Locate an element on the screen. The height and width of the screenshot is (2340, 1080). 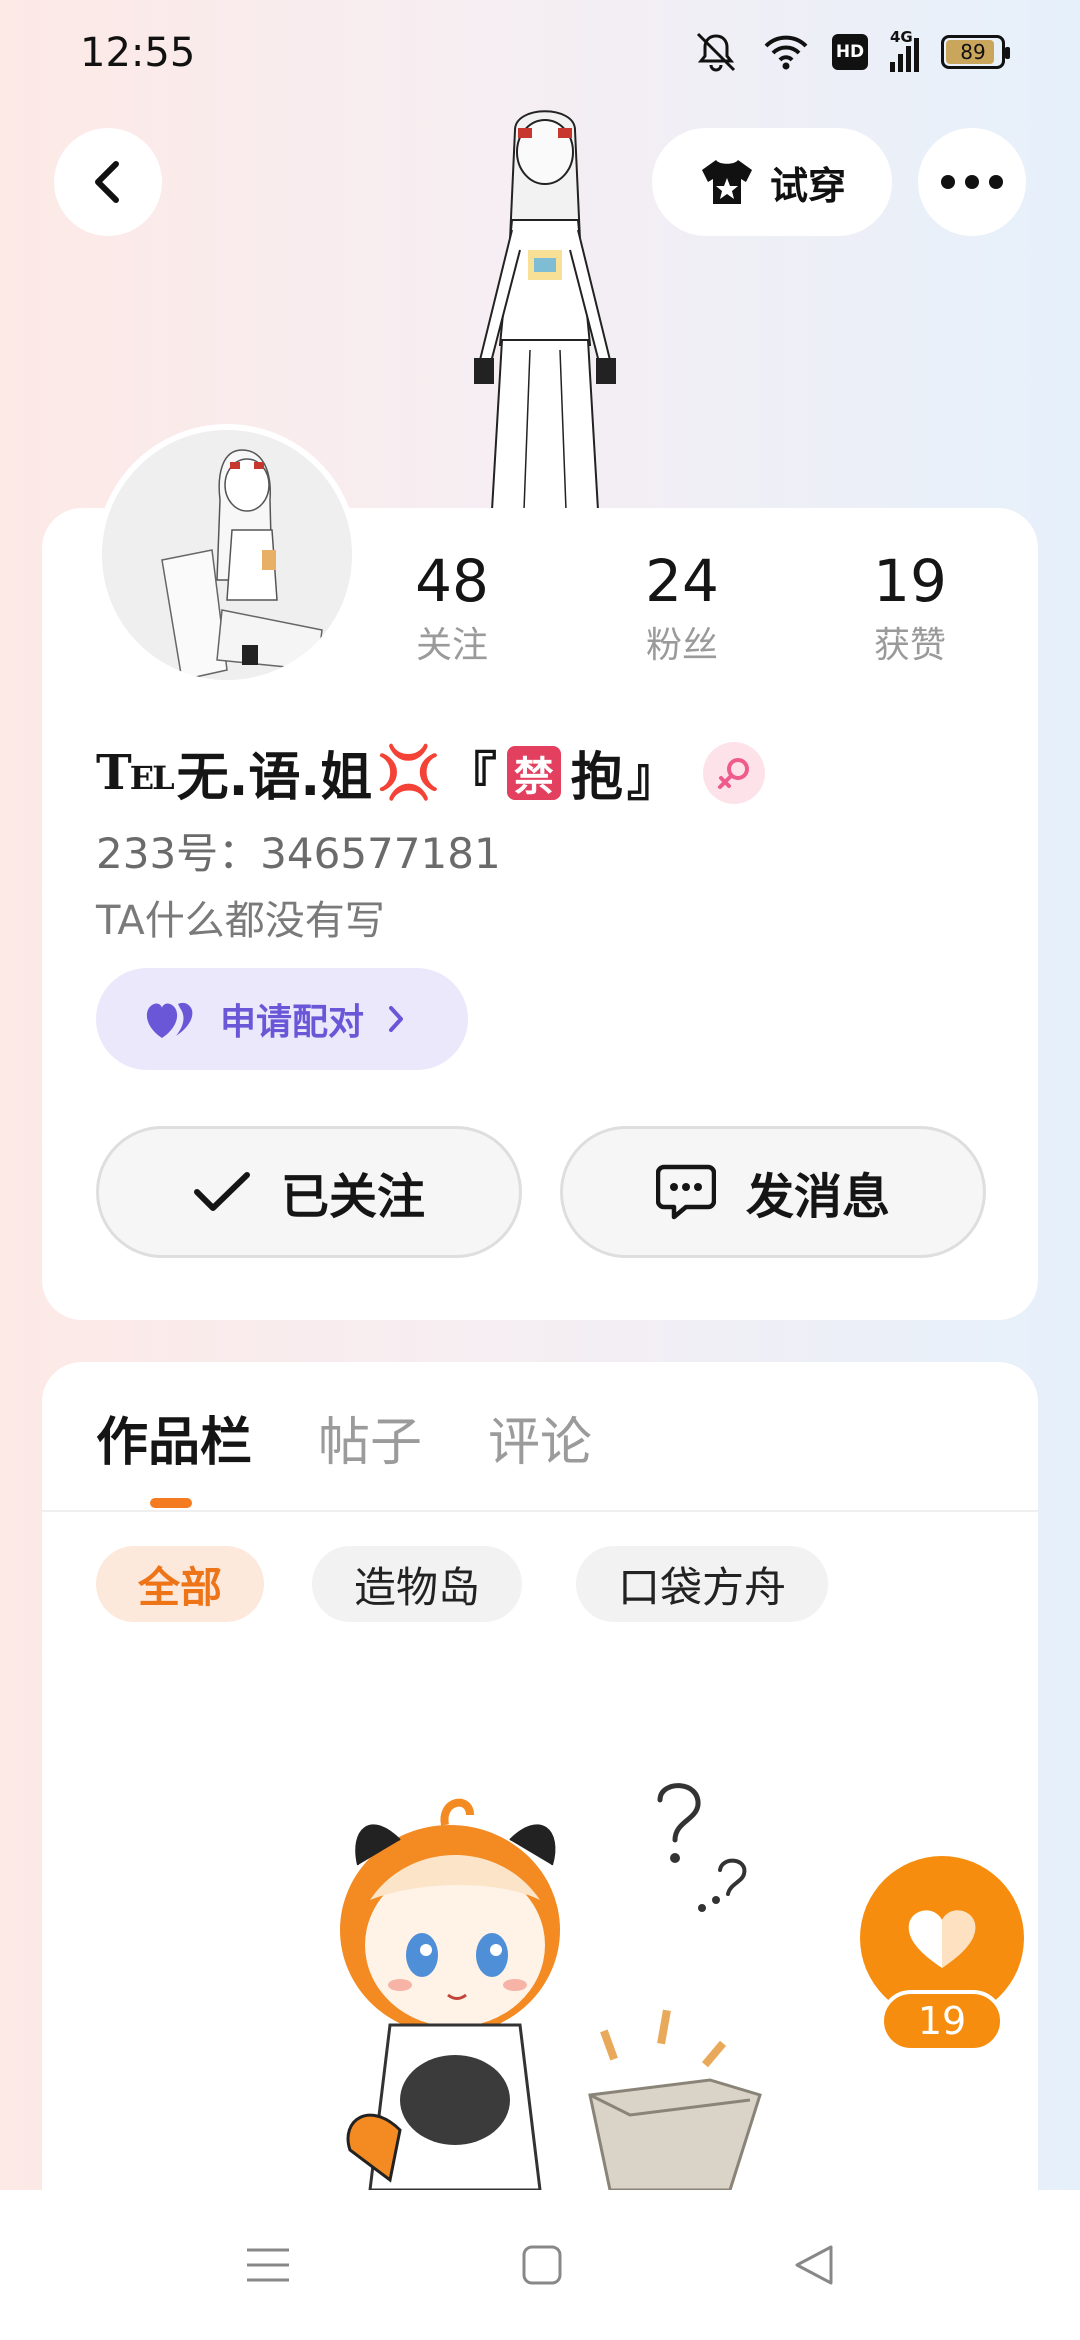
chevron-right-icon is located at coordinates (396, 1019).